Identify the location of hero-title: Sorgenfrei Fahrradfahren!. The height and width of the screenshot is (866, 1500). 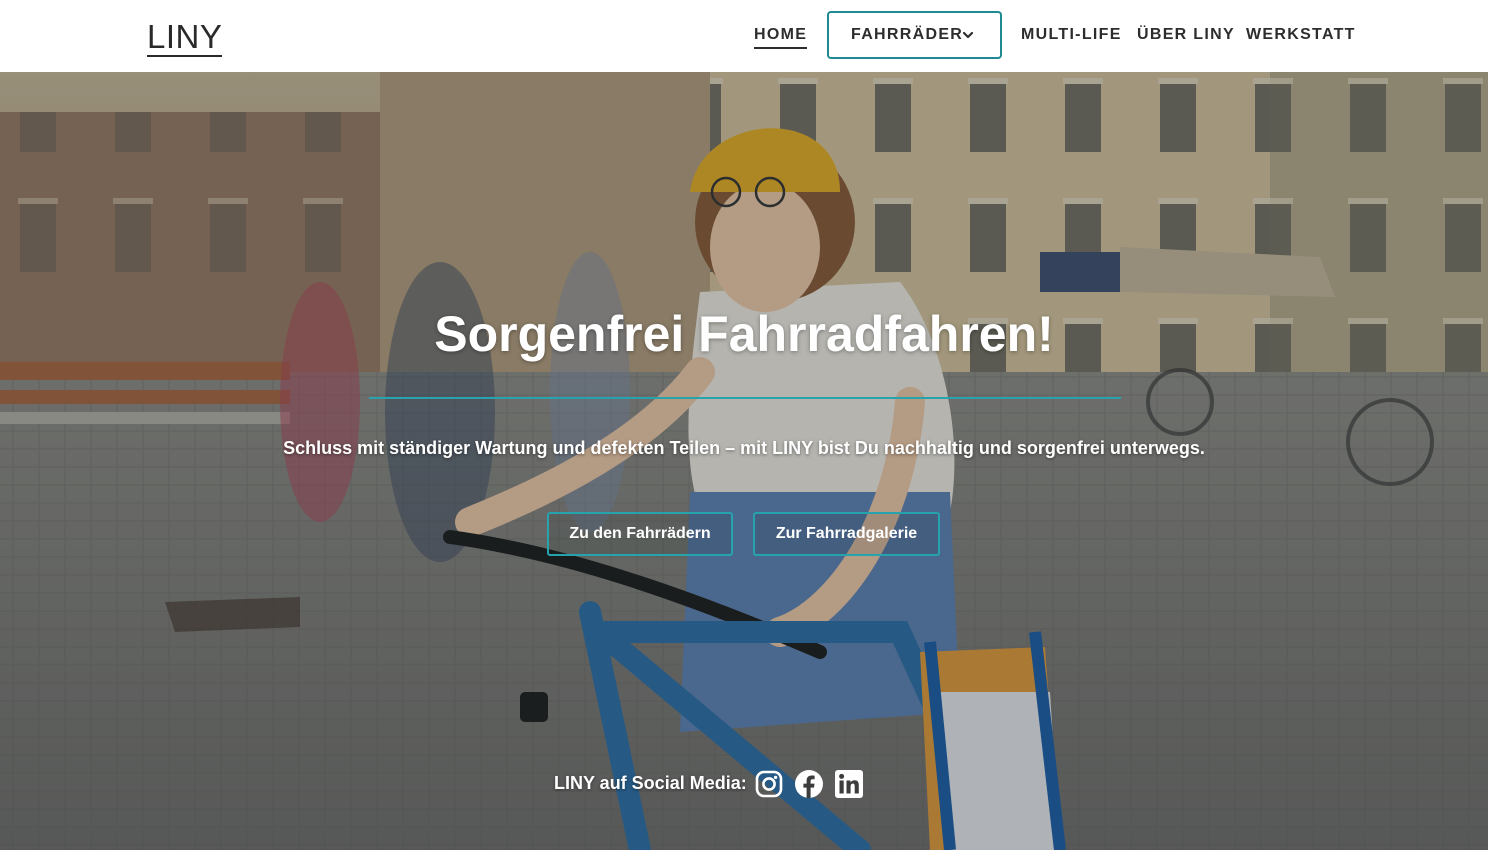
(744, 334).